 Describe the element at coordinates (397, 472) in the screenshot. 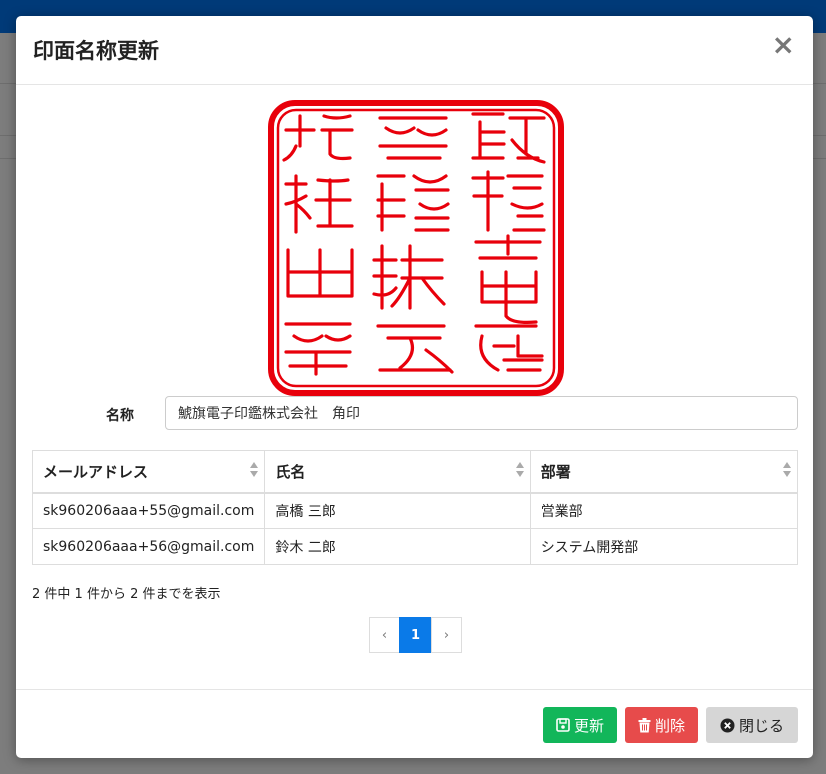

I see `column-header-name: 氏名` at that location.